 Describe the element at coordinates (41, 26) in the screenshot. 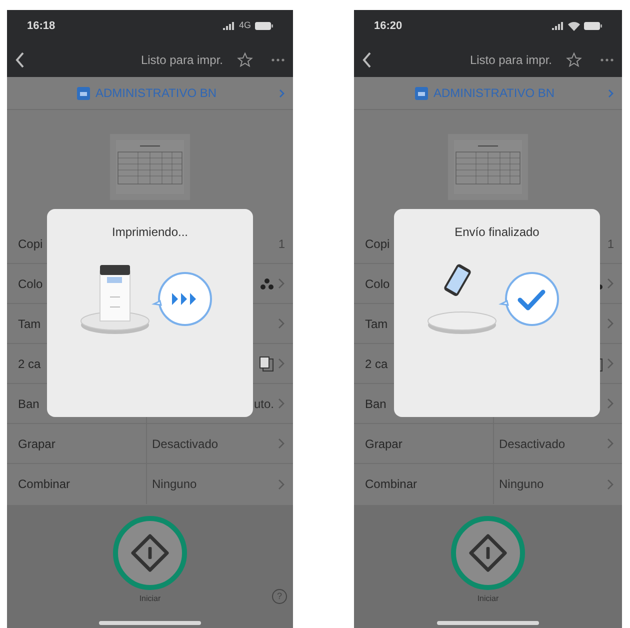

I see `status-time: 16:18` at that location.